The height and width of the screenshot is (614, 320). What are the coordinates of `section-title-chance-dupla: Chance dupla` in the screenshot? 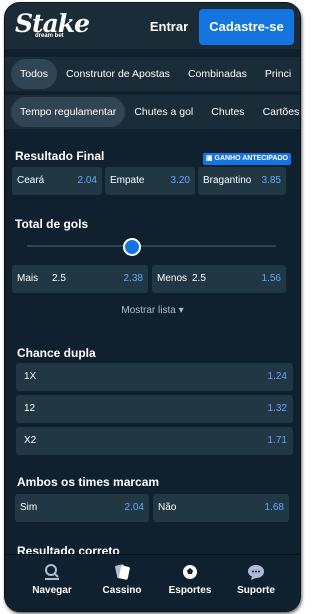 It's located at (56, 353).